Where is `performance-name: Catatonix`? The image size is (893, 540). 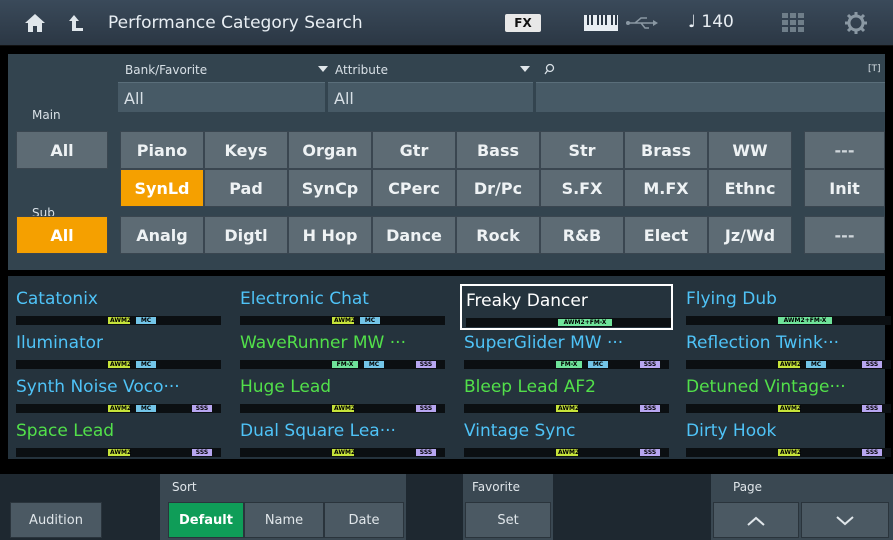 performance-name: Catatonix is located at coordinates (57, 299).